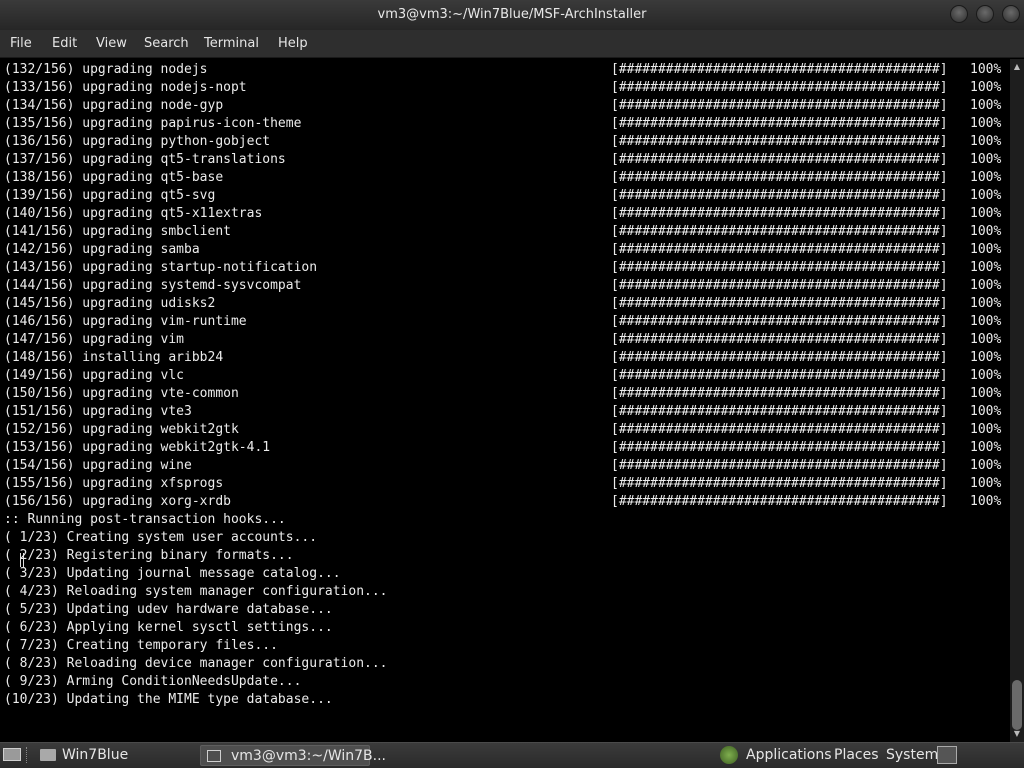 This screenshot has height=768, width=1024. I want to click on menu-view: View, so click(111, 43).